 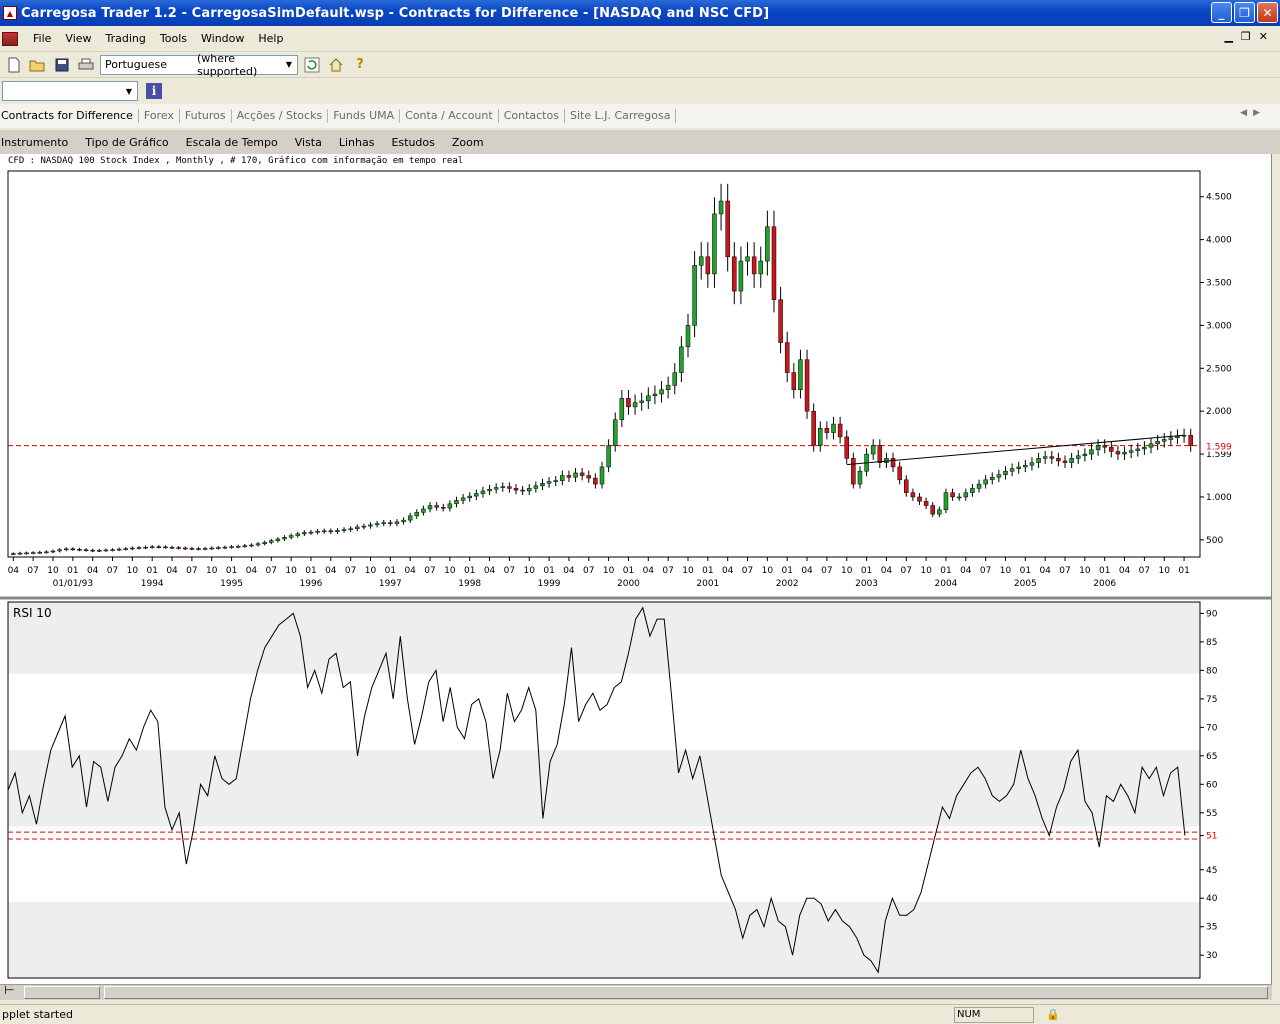 What do you see at coordinates (686, 992) in the screenshot?
I see `scroll-track` at bounding box center [686, 992].